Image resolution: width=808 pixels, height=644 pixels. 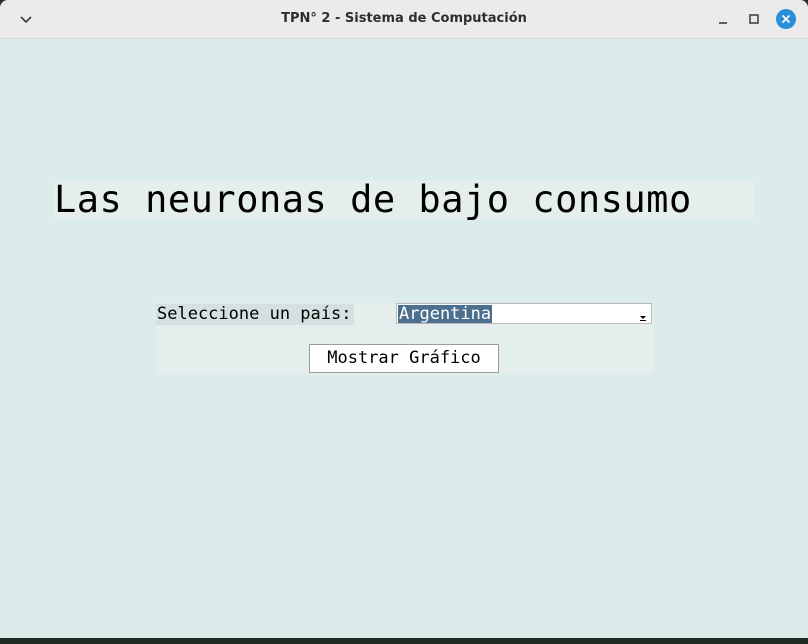 I want to click on page-heading: Las neuronas de bajo consumo, so click(x=404, y=200).